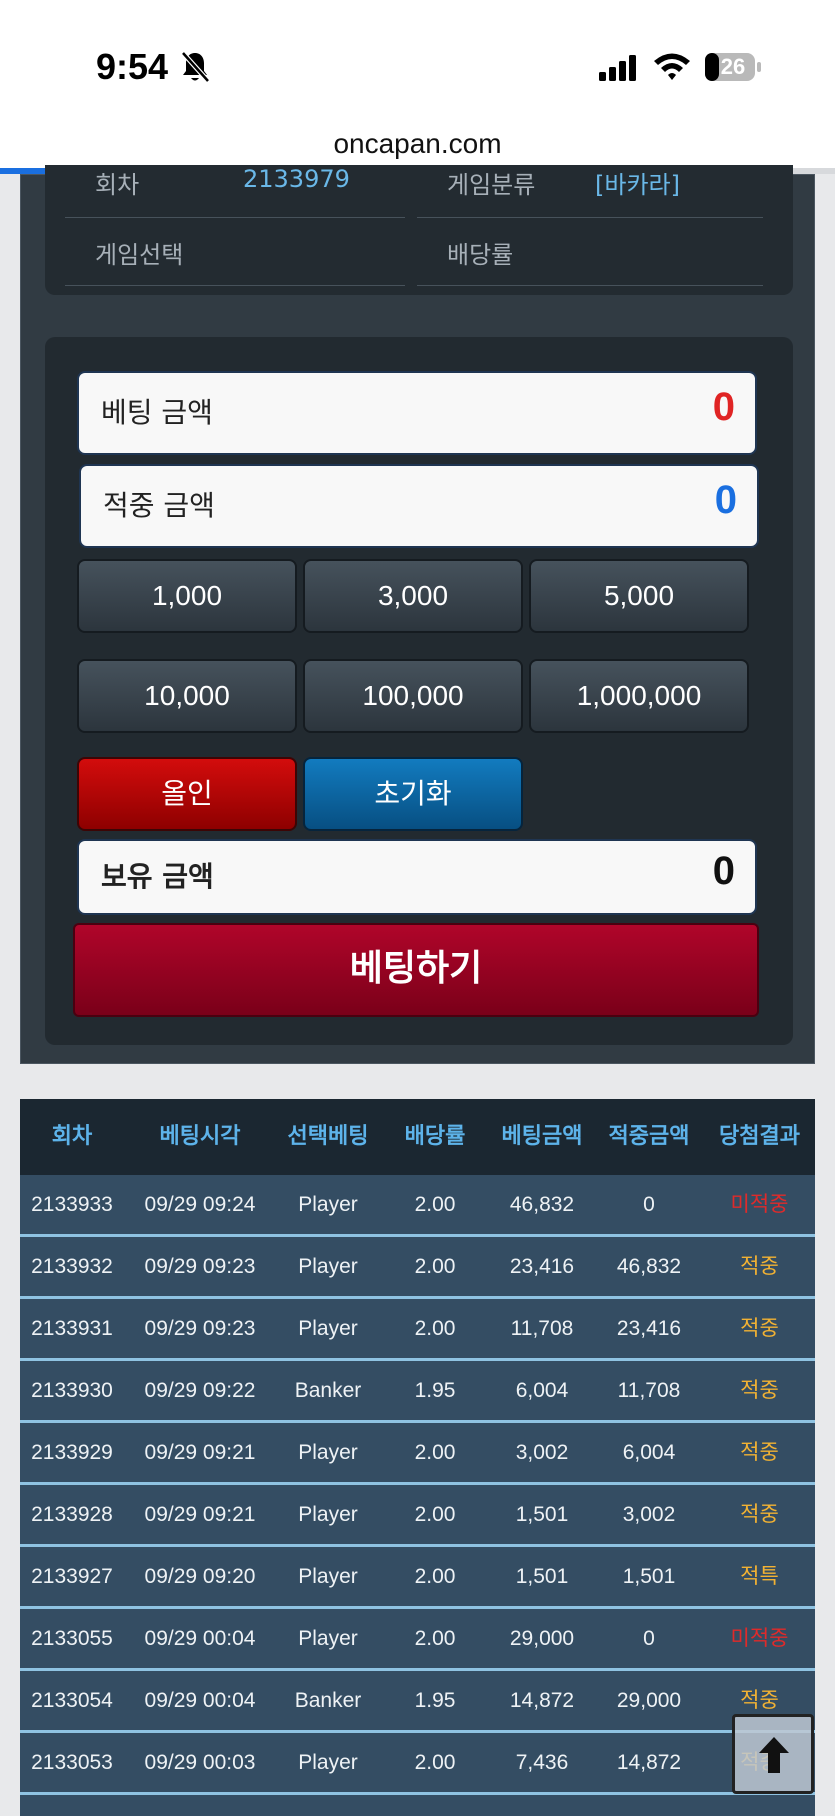 The image size is (835, 1816). Describe the element at coordinates (417, 413) in the screenshot. I see `bet-amount-box: 베팅 금액 0` at that location.